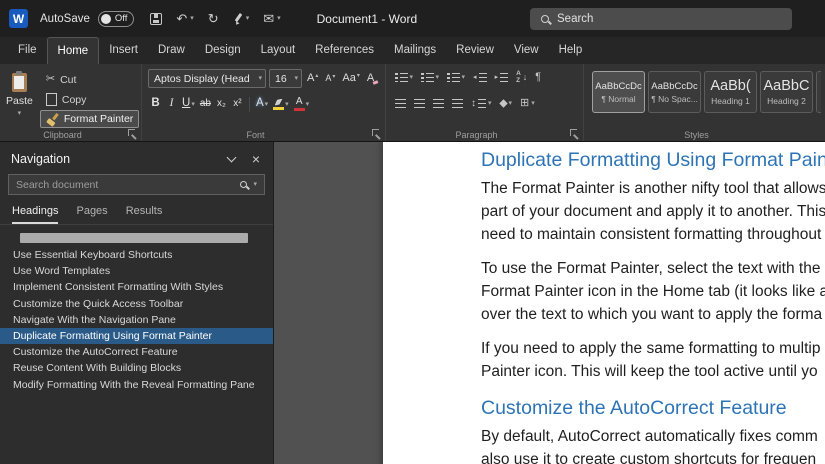 Image resolution: width=825 pixels, height=464 pixels. Describe the element at coordinates (818, 92) in the screenshot. I see `style-card: AaBHeadi` at that location.